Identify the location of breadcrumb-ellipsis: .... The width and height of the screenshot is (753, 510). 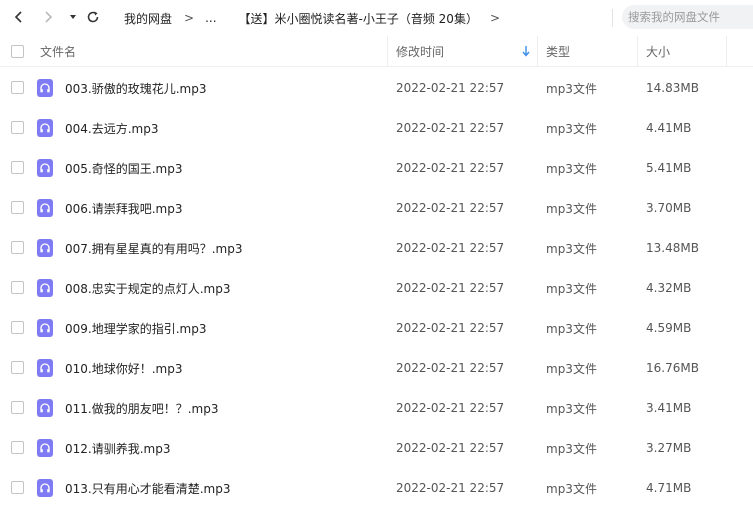
(210, 18).